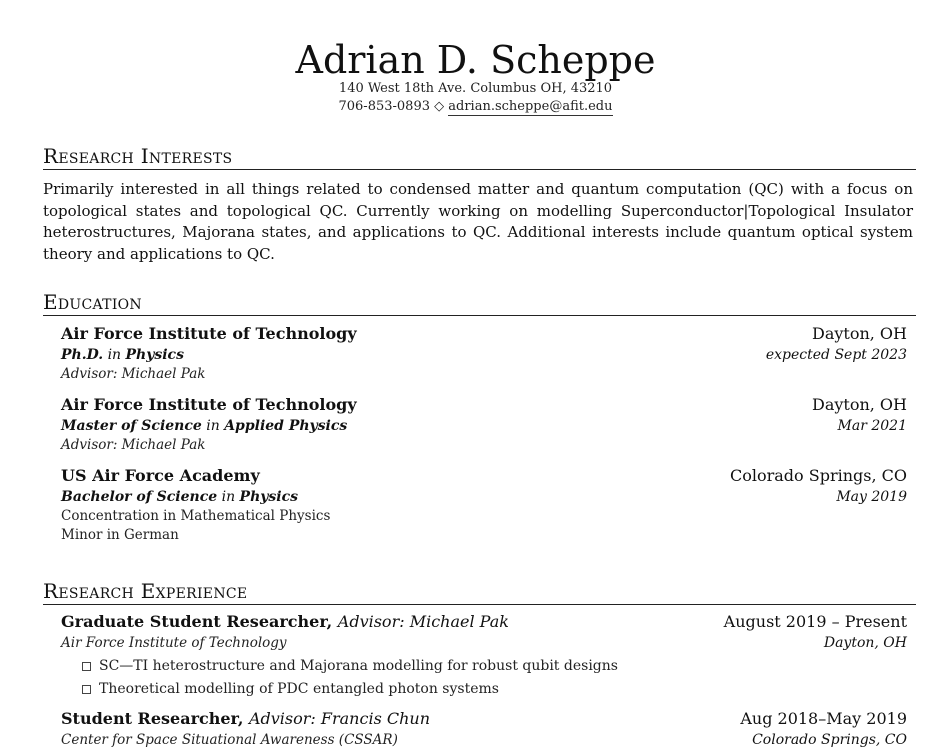  Describe the element at coordinates (131, 426) in the screenshot. I see `education-degree: Master of Science` at that location.